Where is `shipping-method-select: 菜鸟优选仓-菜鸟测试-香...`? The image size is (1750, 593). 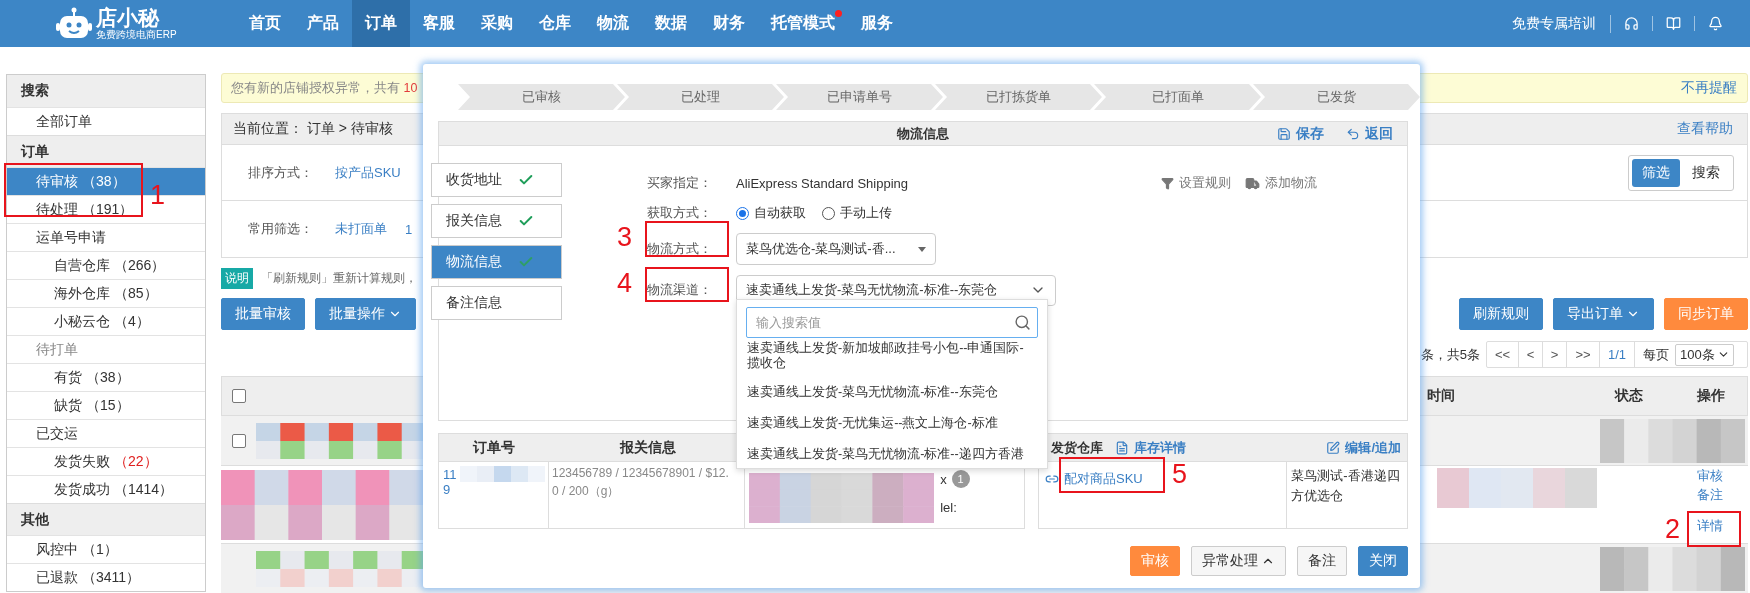
shipping-method-select: 菜鸟优选仓-菜鸟测试-香... is located at coordinates (836, 249).